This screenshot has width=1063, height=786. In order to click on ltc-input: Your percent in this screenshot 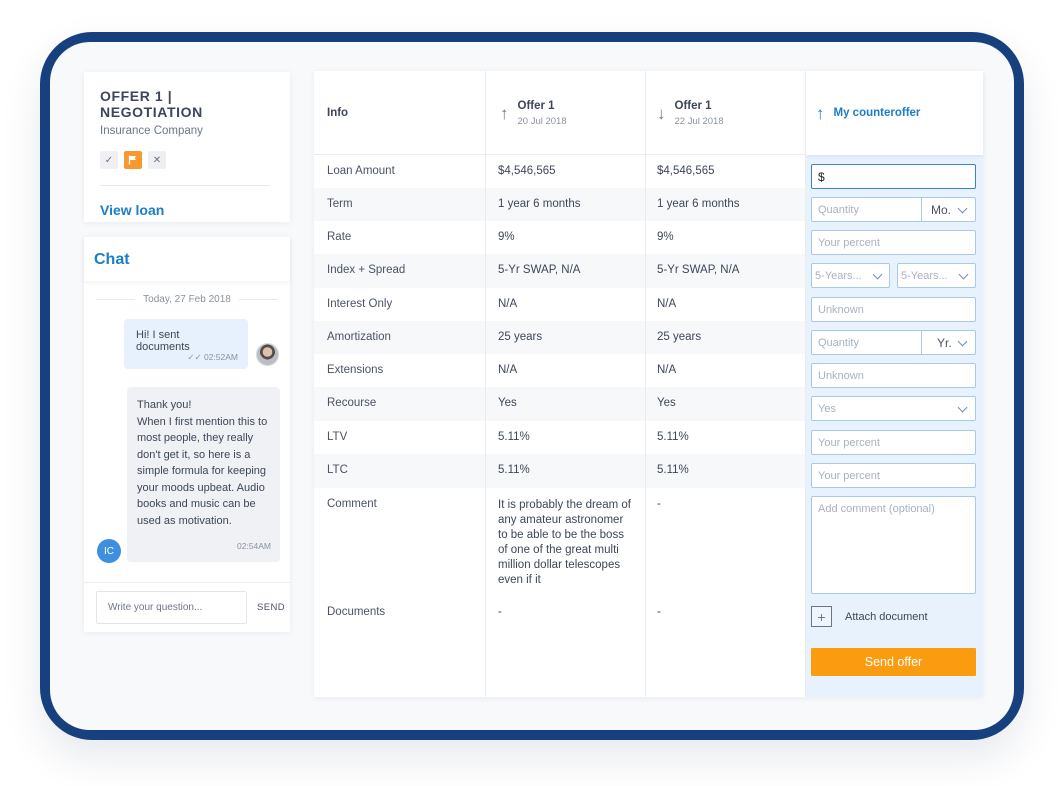, I will do `click(893, 475)`.